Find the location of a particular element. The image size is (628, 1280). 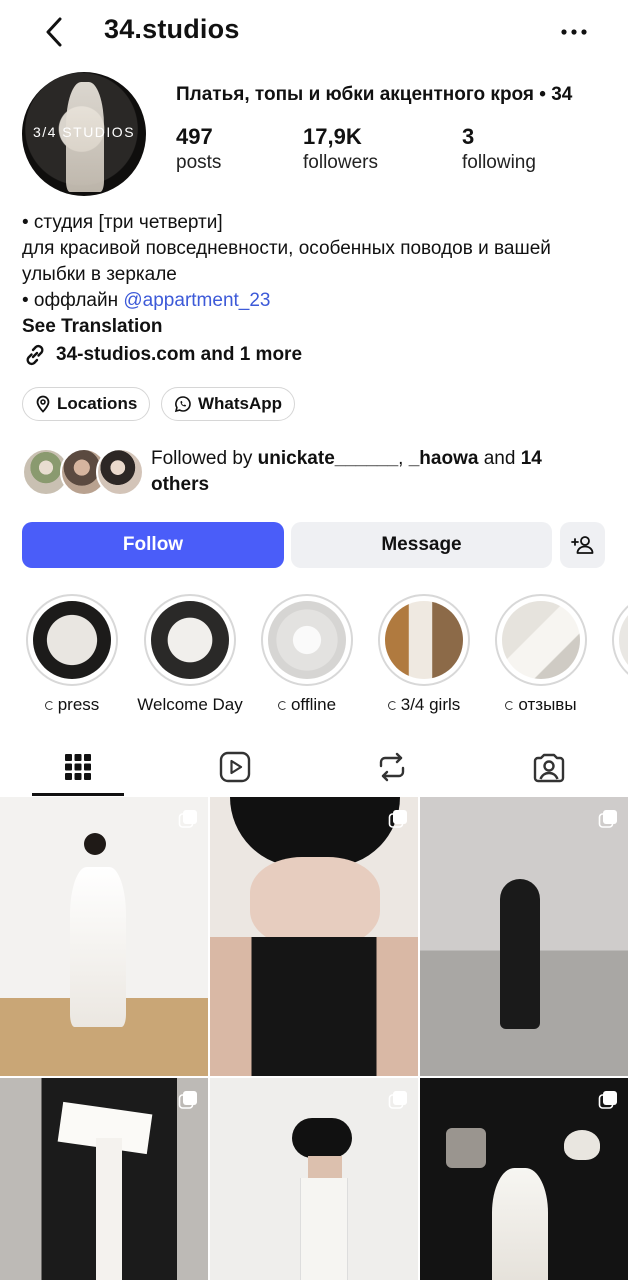

chevron-left-icon is located at coordinates (54, 32).